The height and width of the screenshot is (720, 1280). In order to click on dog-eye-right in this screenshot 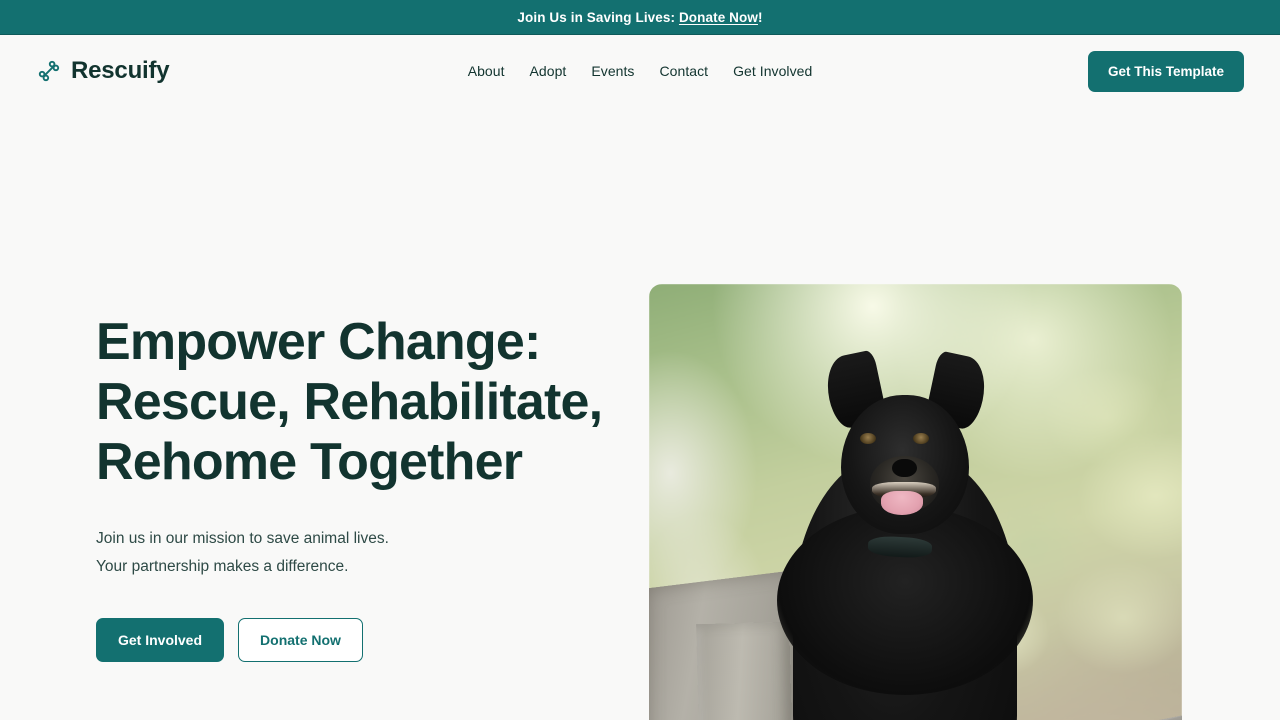, I will do `click(920, 439)`.